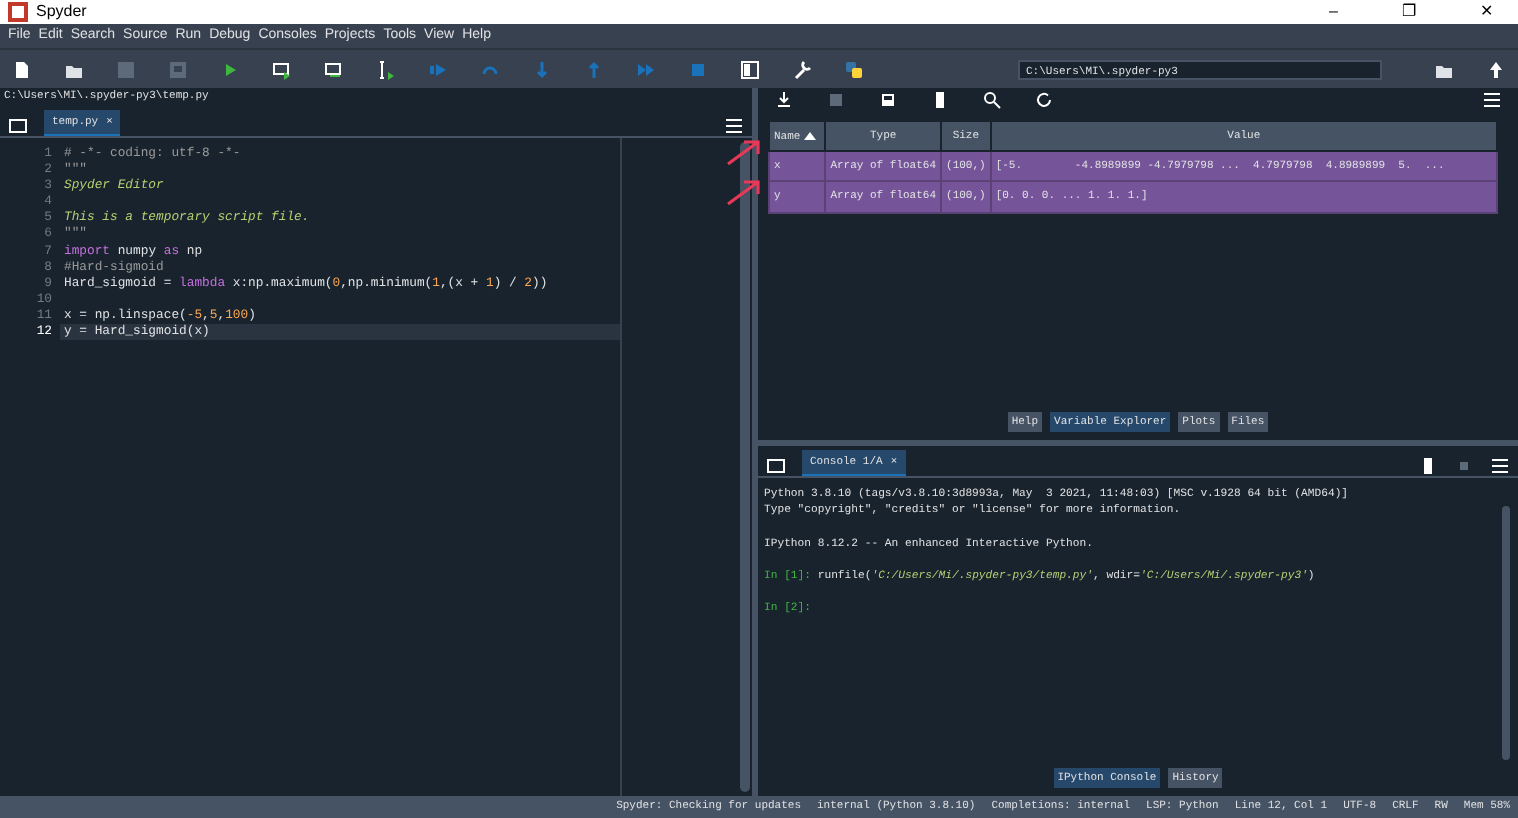  What do you see at coordinates (854, 69) in the screenshot?
I see `python-icon` at bounding box center [854, 69].